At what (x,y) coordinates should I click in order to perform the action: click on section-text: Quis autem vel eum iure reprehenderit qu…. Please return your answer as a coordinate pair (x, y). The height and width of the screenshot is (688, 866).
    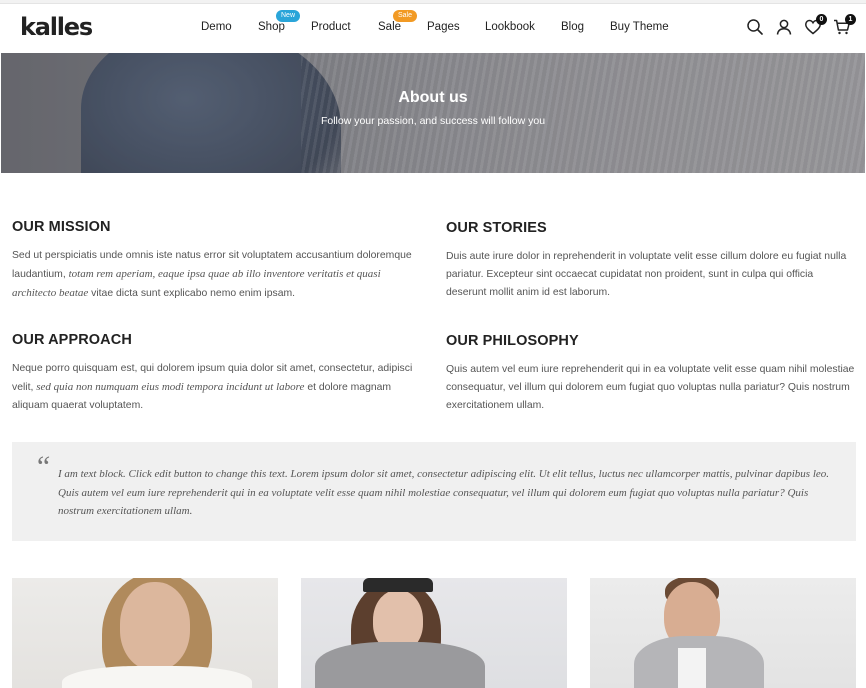
    Looking at the image, I should click on (650, 387).